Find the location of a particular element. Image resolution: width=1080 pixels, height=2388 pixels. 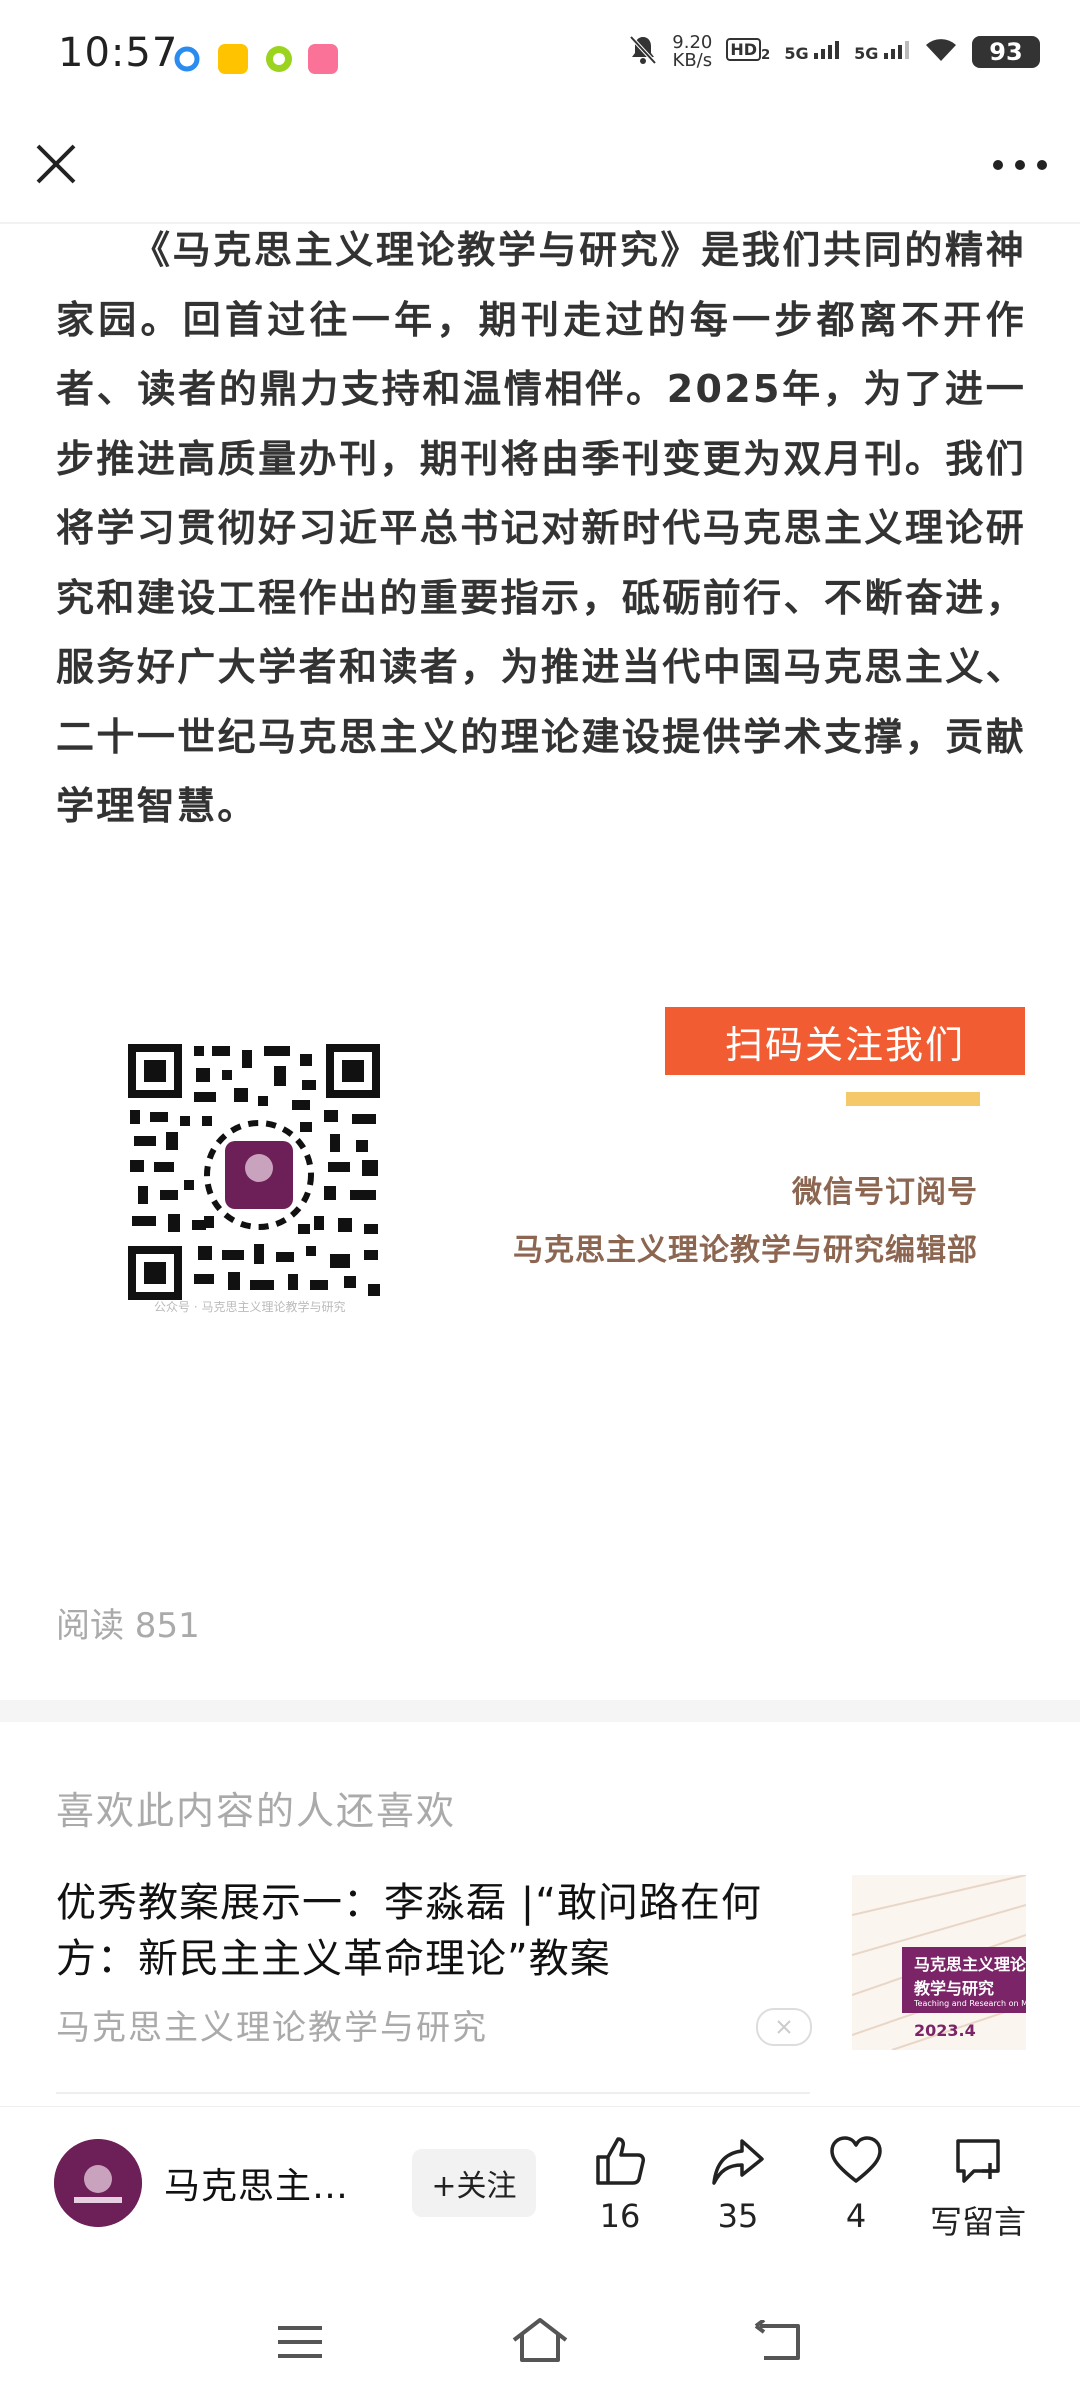

battery-icon: 93 is located at coordinates (1006, 52).